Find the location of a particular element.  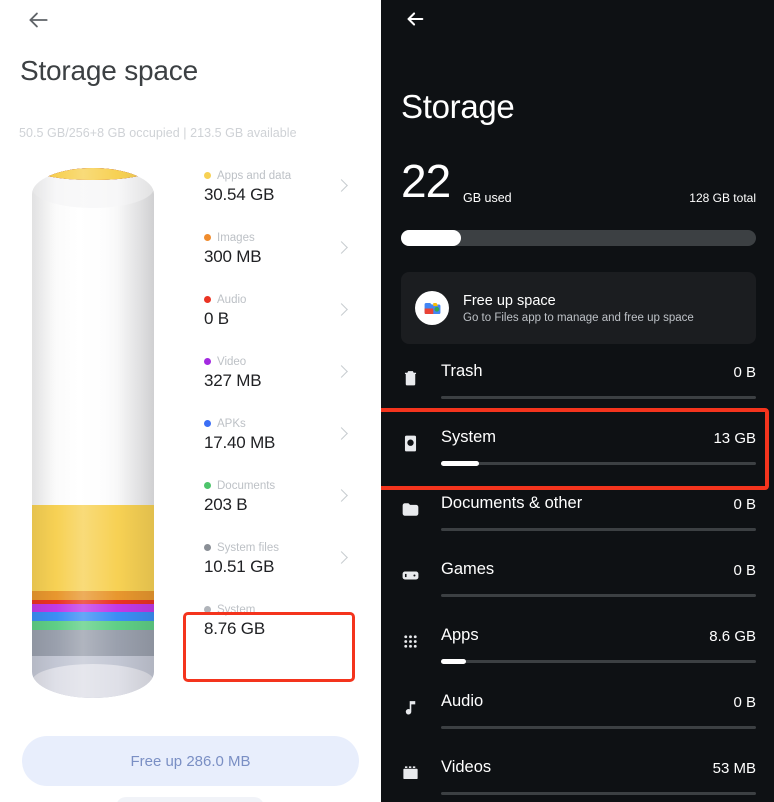

storage-category-item-left: Apps and data 30.54 GB is located at coordinates (284, 199).